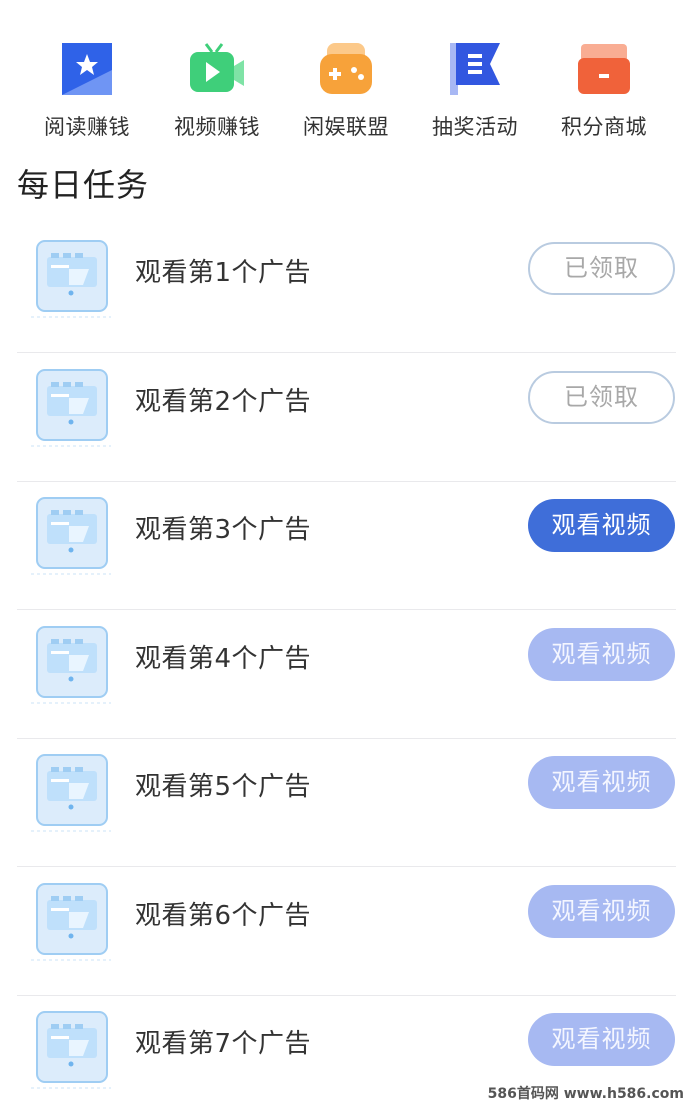 This screenshot has height=1109, width=690. Describe the element at coordinates (223, 273) in the screenshot. I see `task-label: 观看第1个广告` at that location.